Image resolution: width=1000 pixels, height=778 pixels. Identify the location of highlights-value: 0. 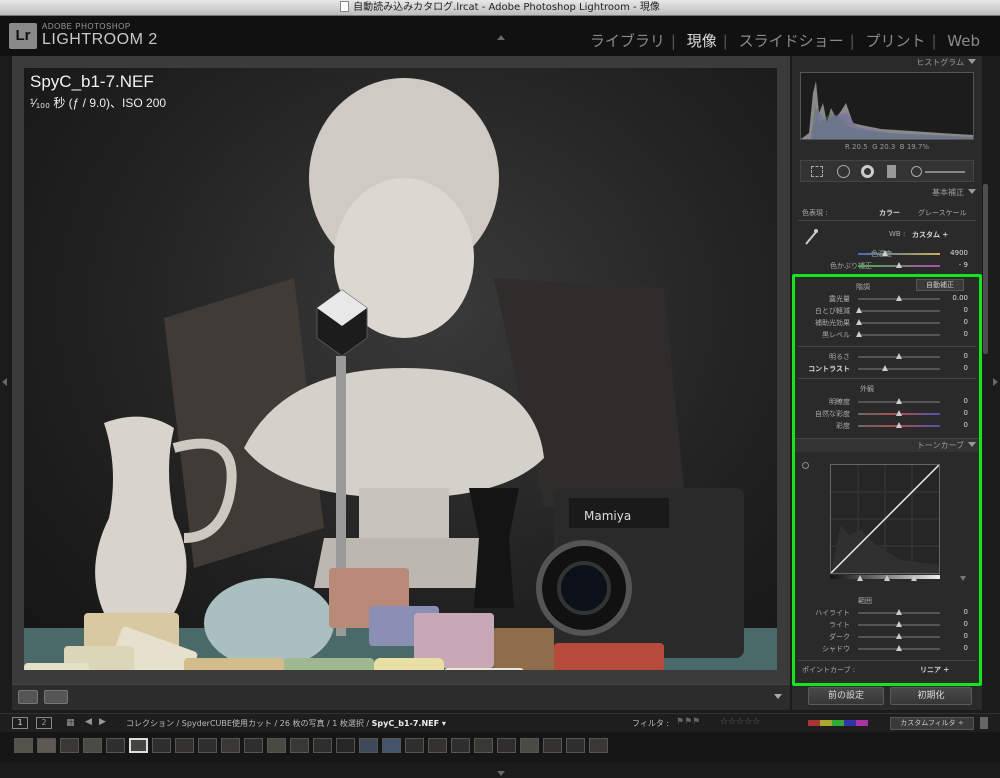
(956, 612).